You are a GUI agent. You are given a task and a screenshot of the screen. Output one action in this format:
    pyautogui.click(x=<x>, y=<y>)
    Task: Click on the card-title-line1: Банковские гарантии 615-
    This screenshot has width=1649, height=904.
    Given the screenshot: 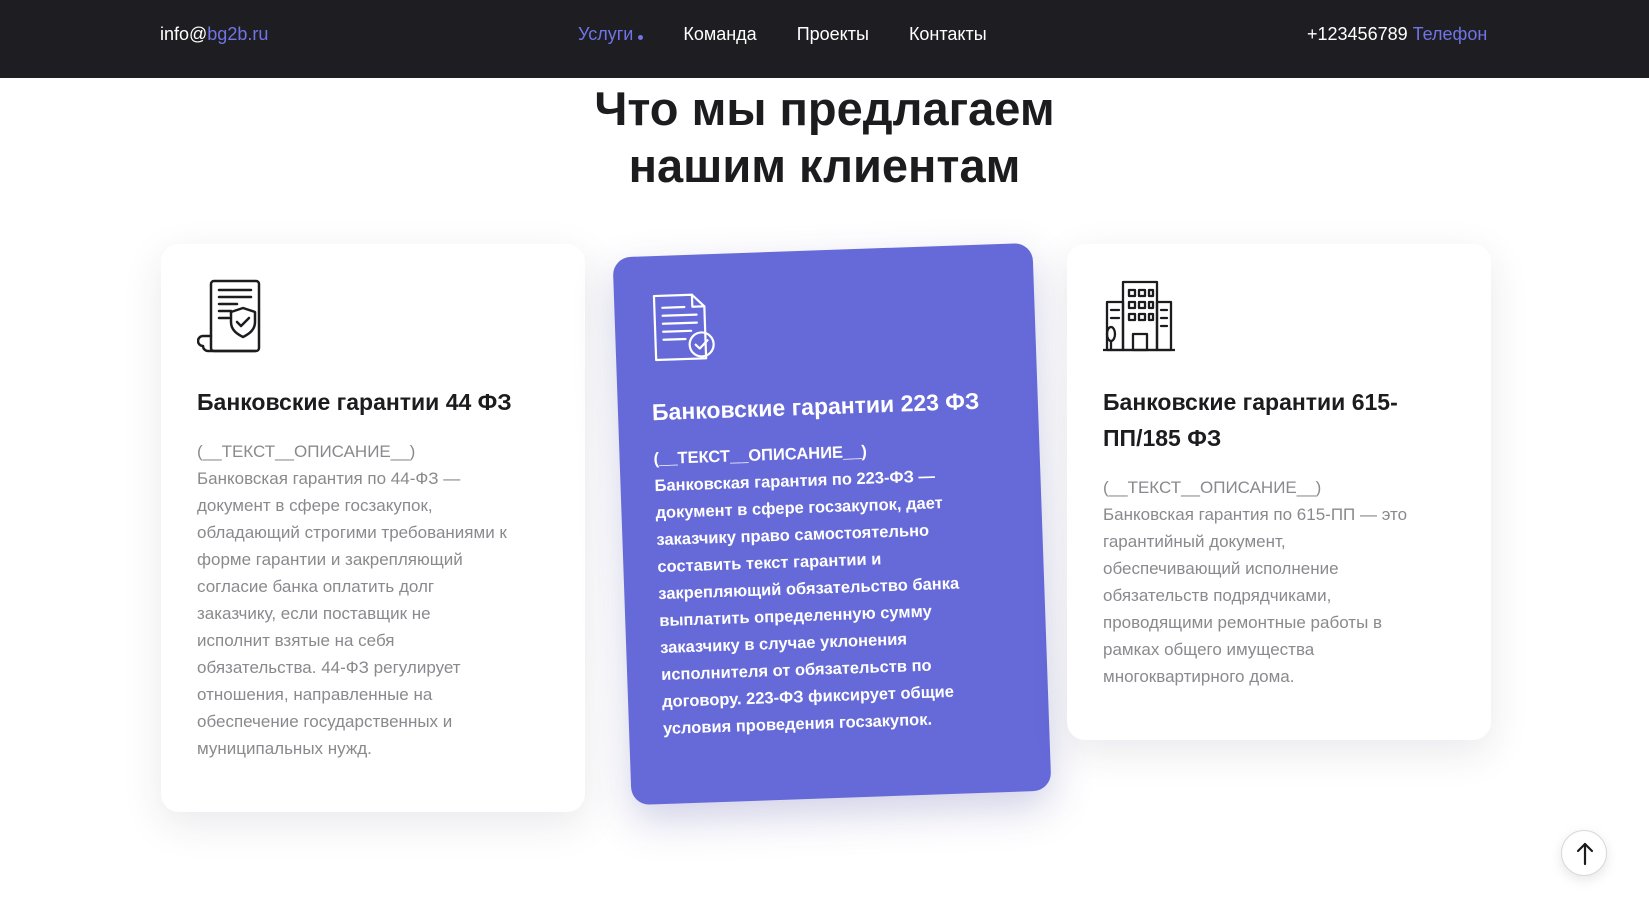 What is the action you would take?
    pyautogui.click(x=1250, y=402)
    